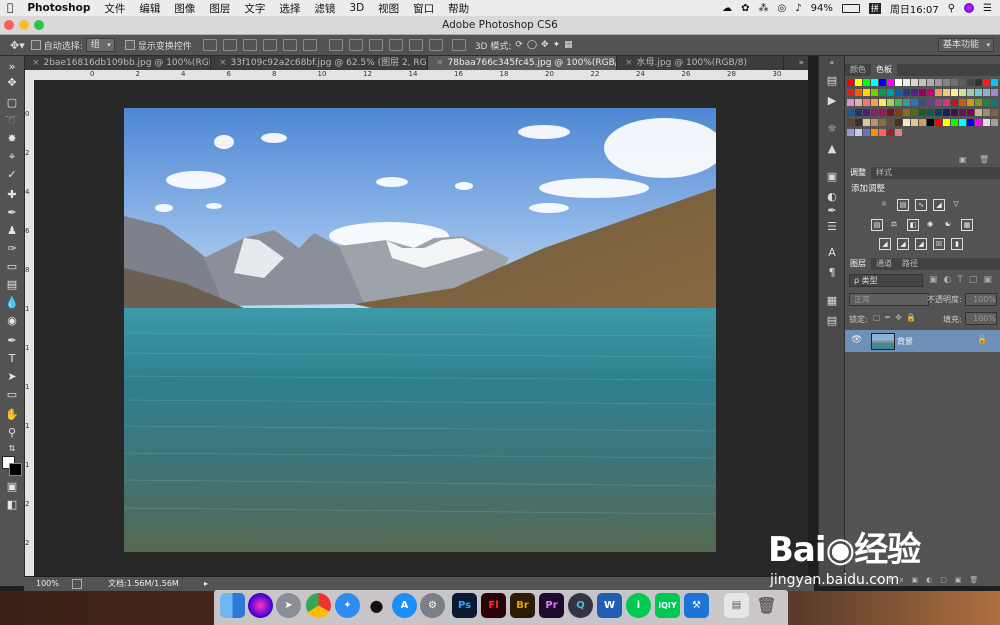 Image resolution: width=1000 pixels, height=625 pixels. Describe the element at coordinates (832, 63) in the screenshot. I see `collapse-panels-icon: «` at that location.